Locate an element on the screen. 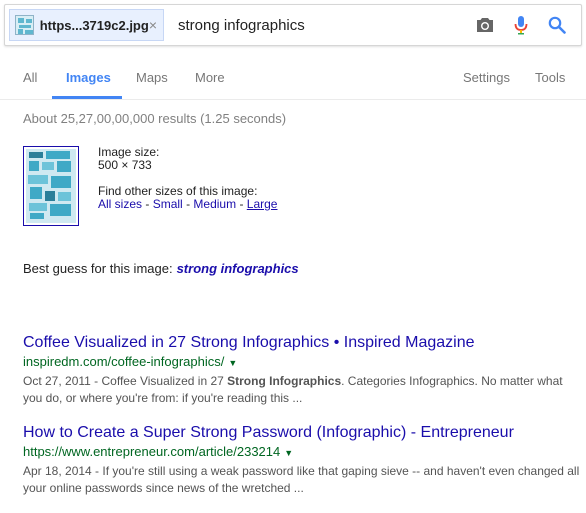 The height and width of the screenshot is (513, 586). microphone-icon is located at coordinates (521, 25).